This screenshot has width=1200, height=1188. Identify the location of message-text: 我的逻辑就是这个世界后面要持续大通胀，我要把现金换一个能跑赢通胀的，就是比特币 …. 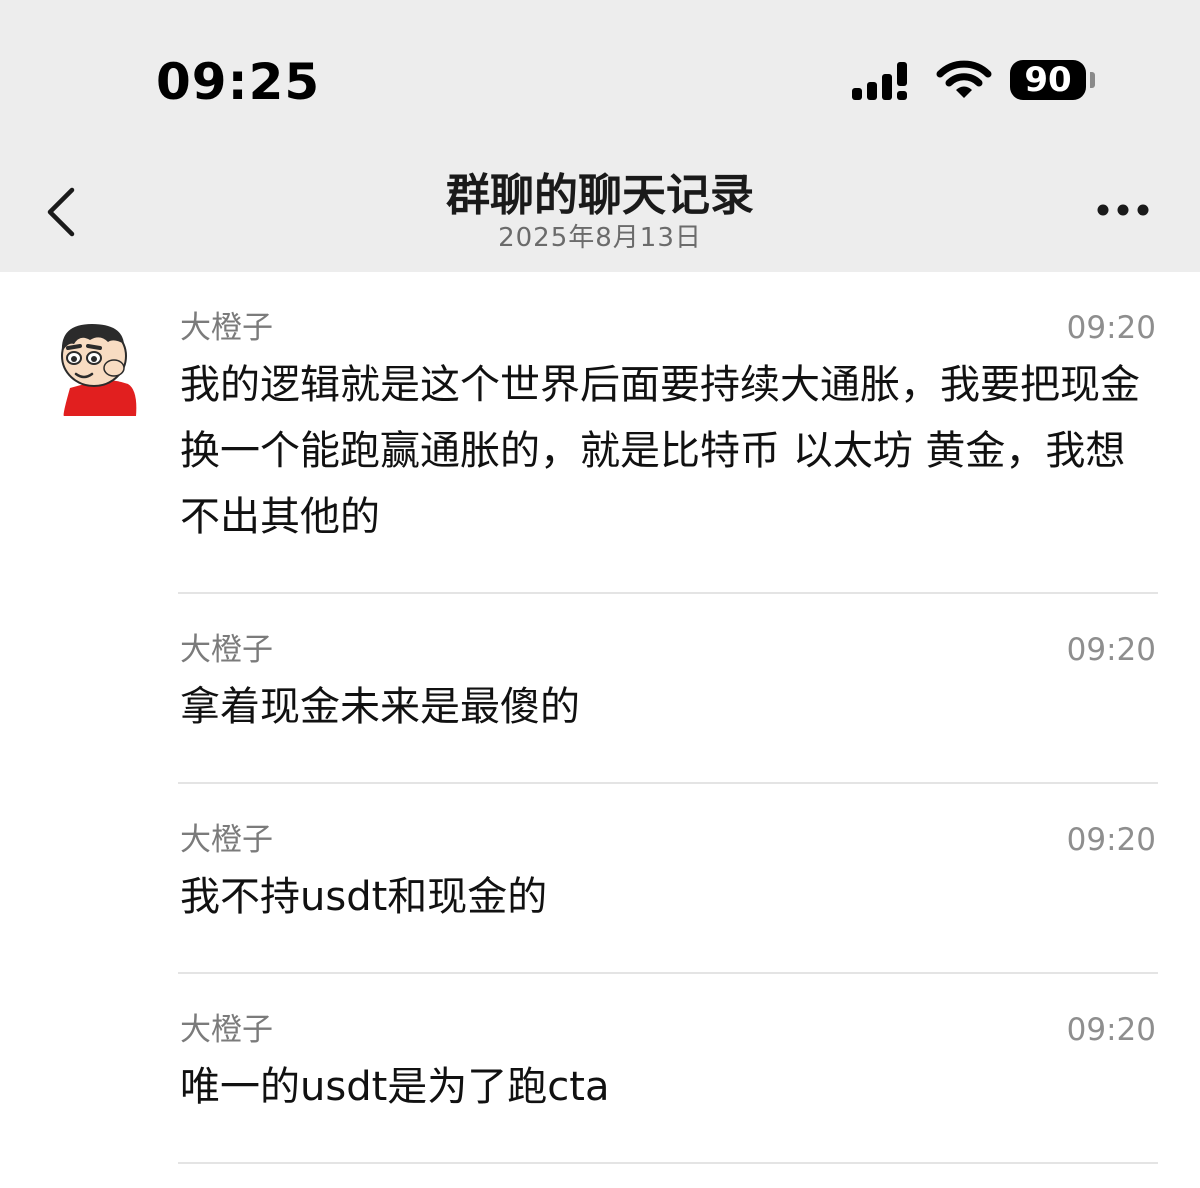
(660, 451).